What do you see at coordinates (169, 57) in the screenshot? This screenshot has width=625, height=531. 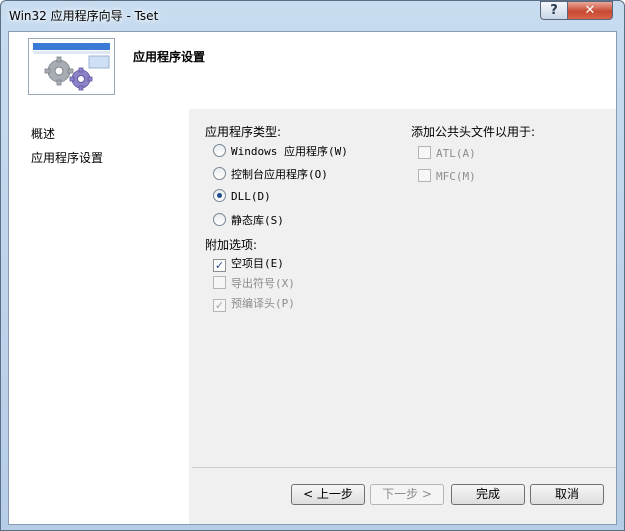 I see `page-title: 应用程序设置` at bounding box center [169, 57].